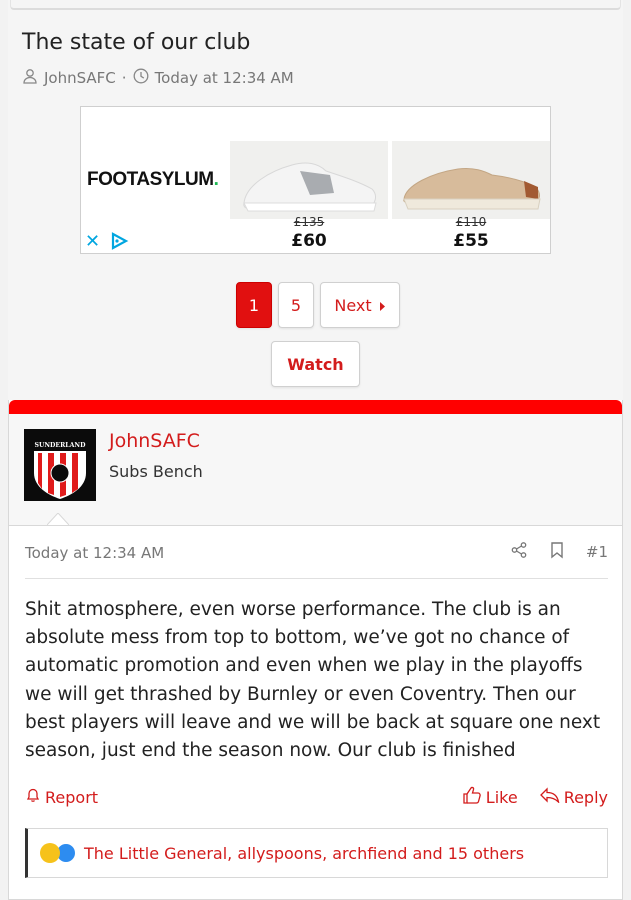 This screenshot has width=631, height=900. Describe the element at coordinates (316, 797) in the screenshot. I see `post-actions: Report Like Reply` at that location.